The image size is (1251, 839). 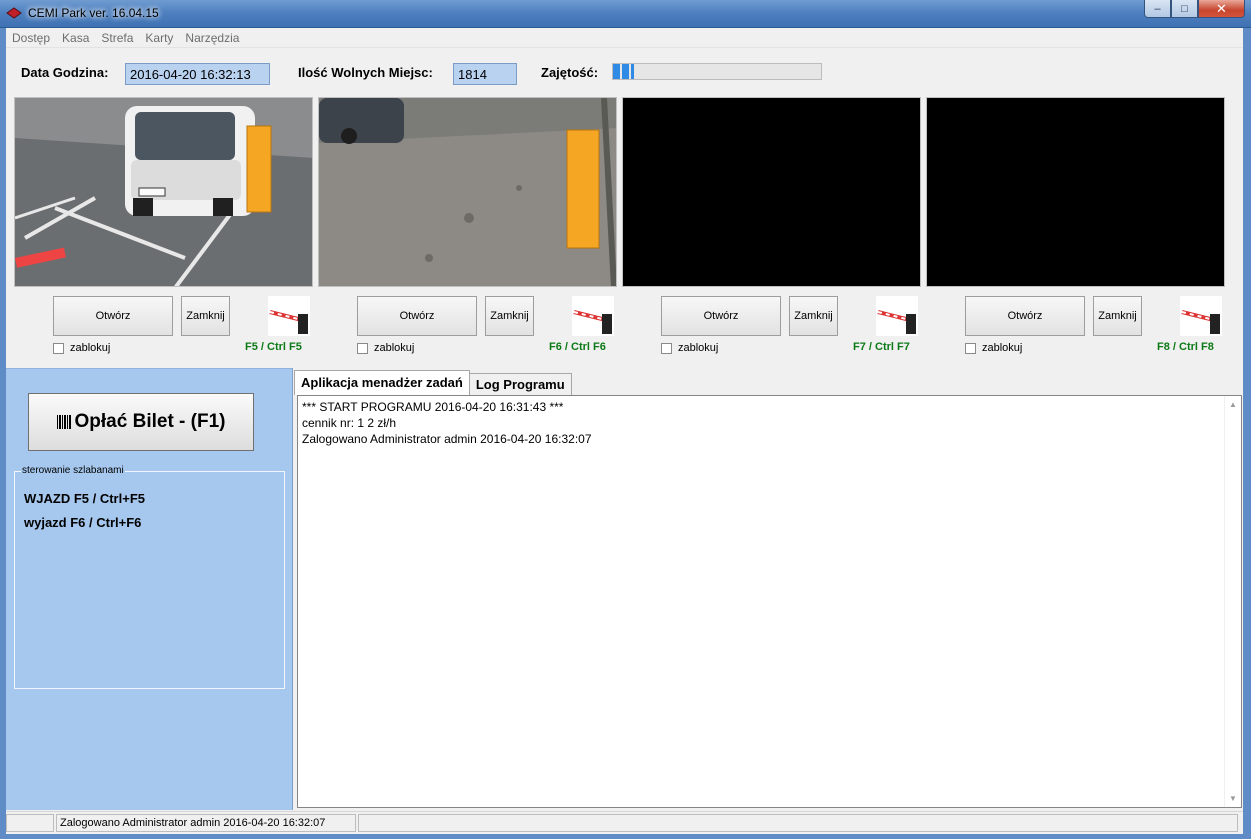 I want to click on camera-feed-entry, so click(x=163, y=192).